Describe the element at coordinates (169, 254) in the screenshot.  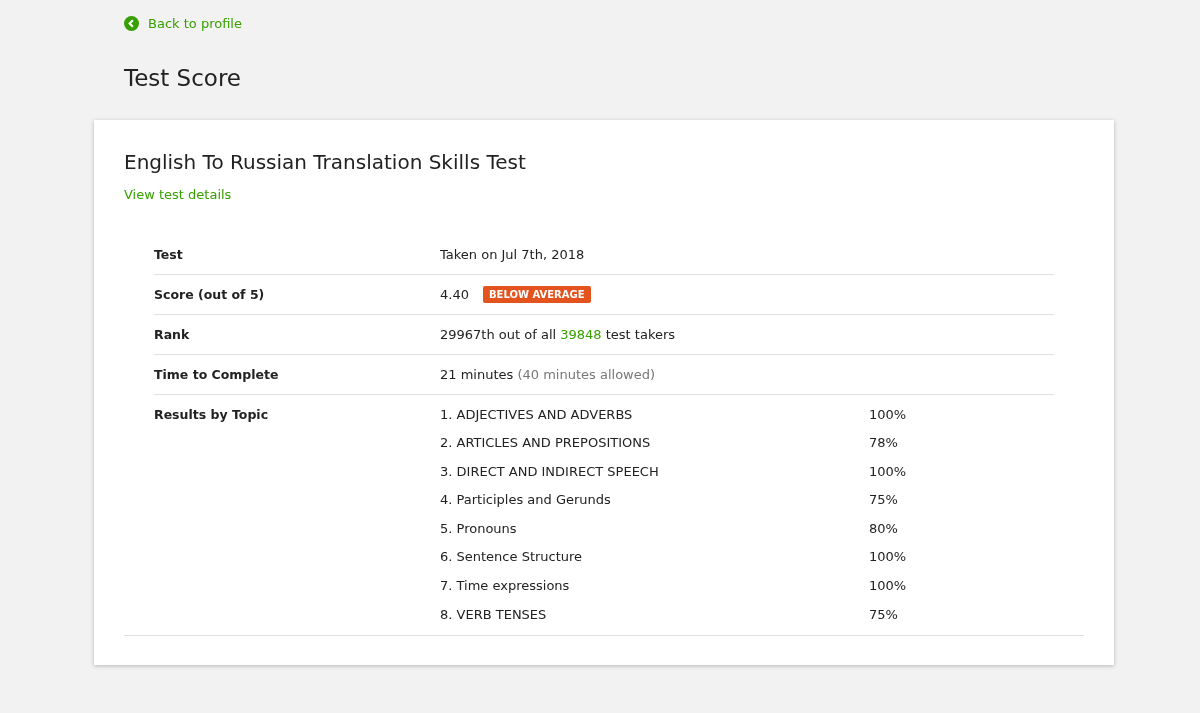
I see `row-label: Test` at that location.